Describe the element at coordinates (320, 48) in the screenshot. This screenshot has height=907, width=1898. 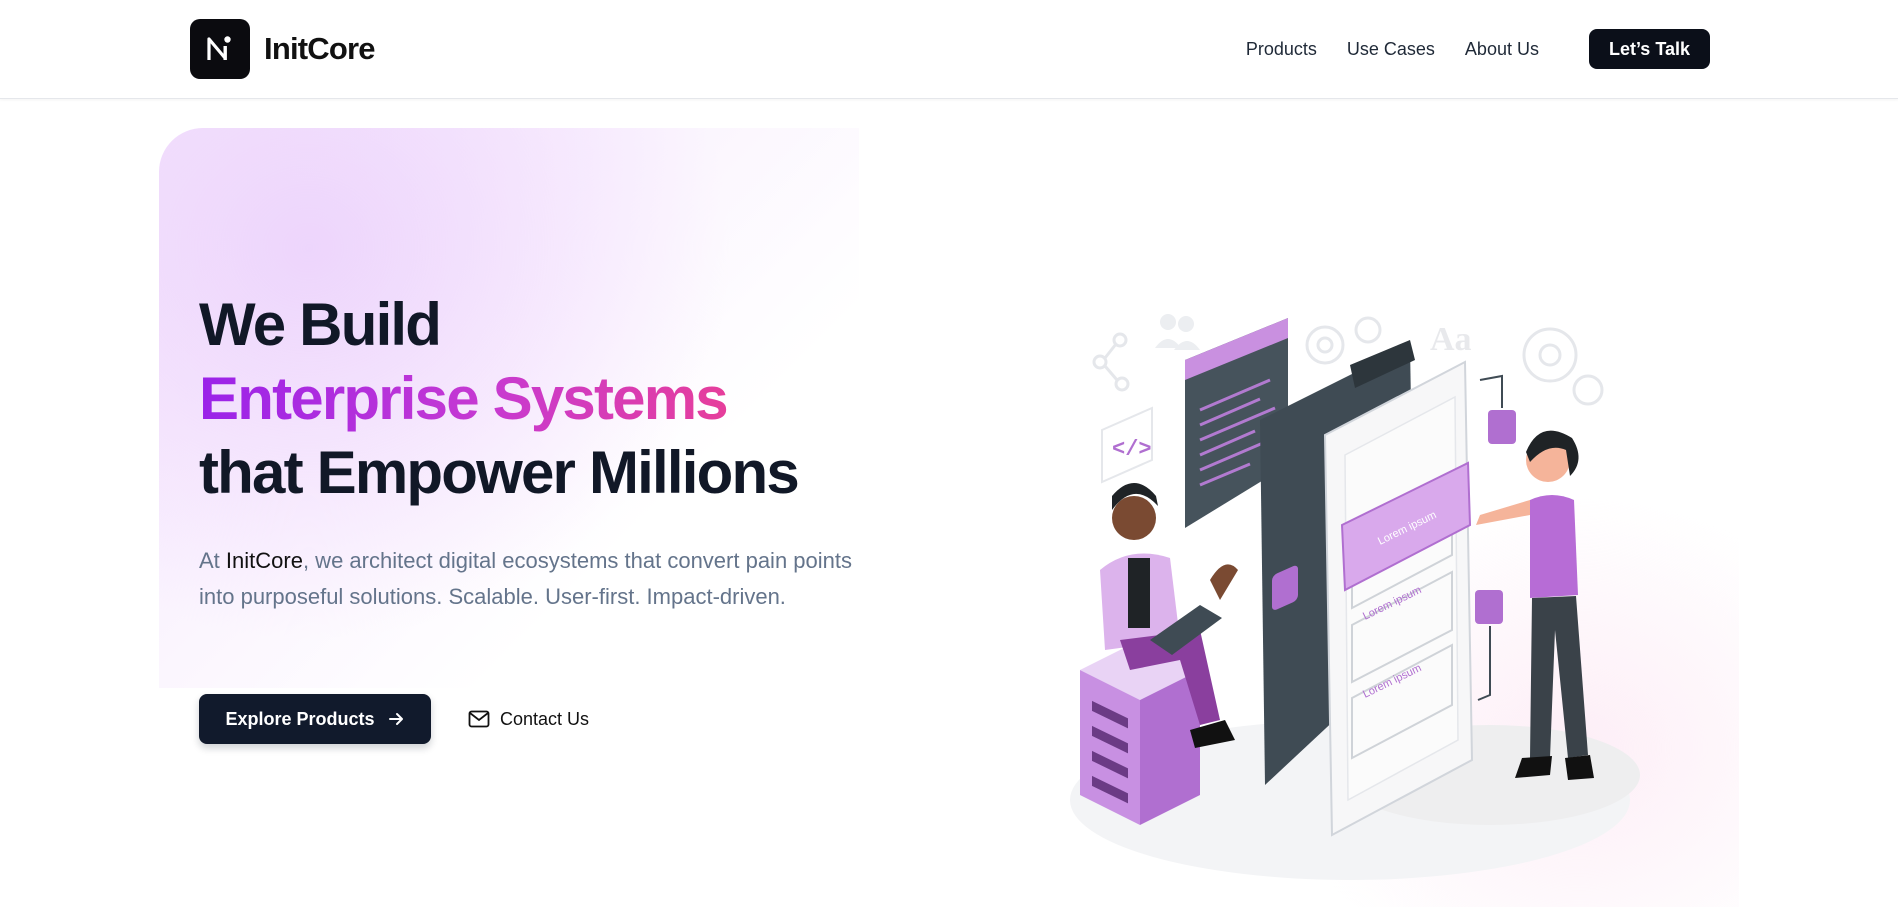
I see `brand-name: InitCore` at that location.